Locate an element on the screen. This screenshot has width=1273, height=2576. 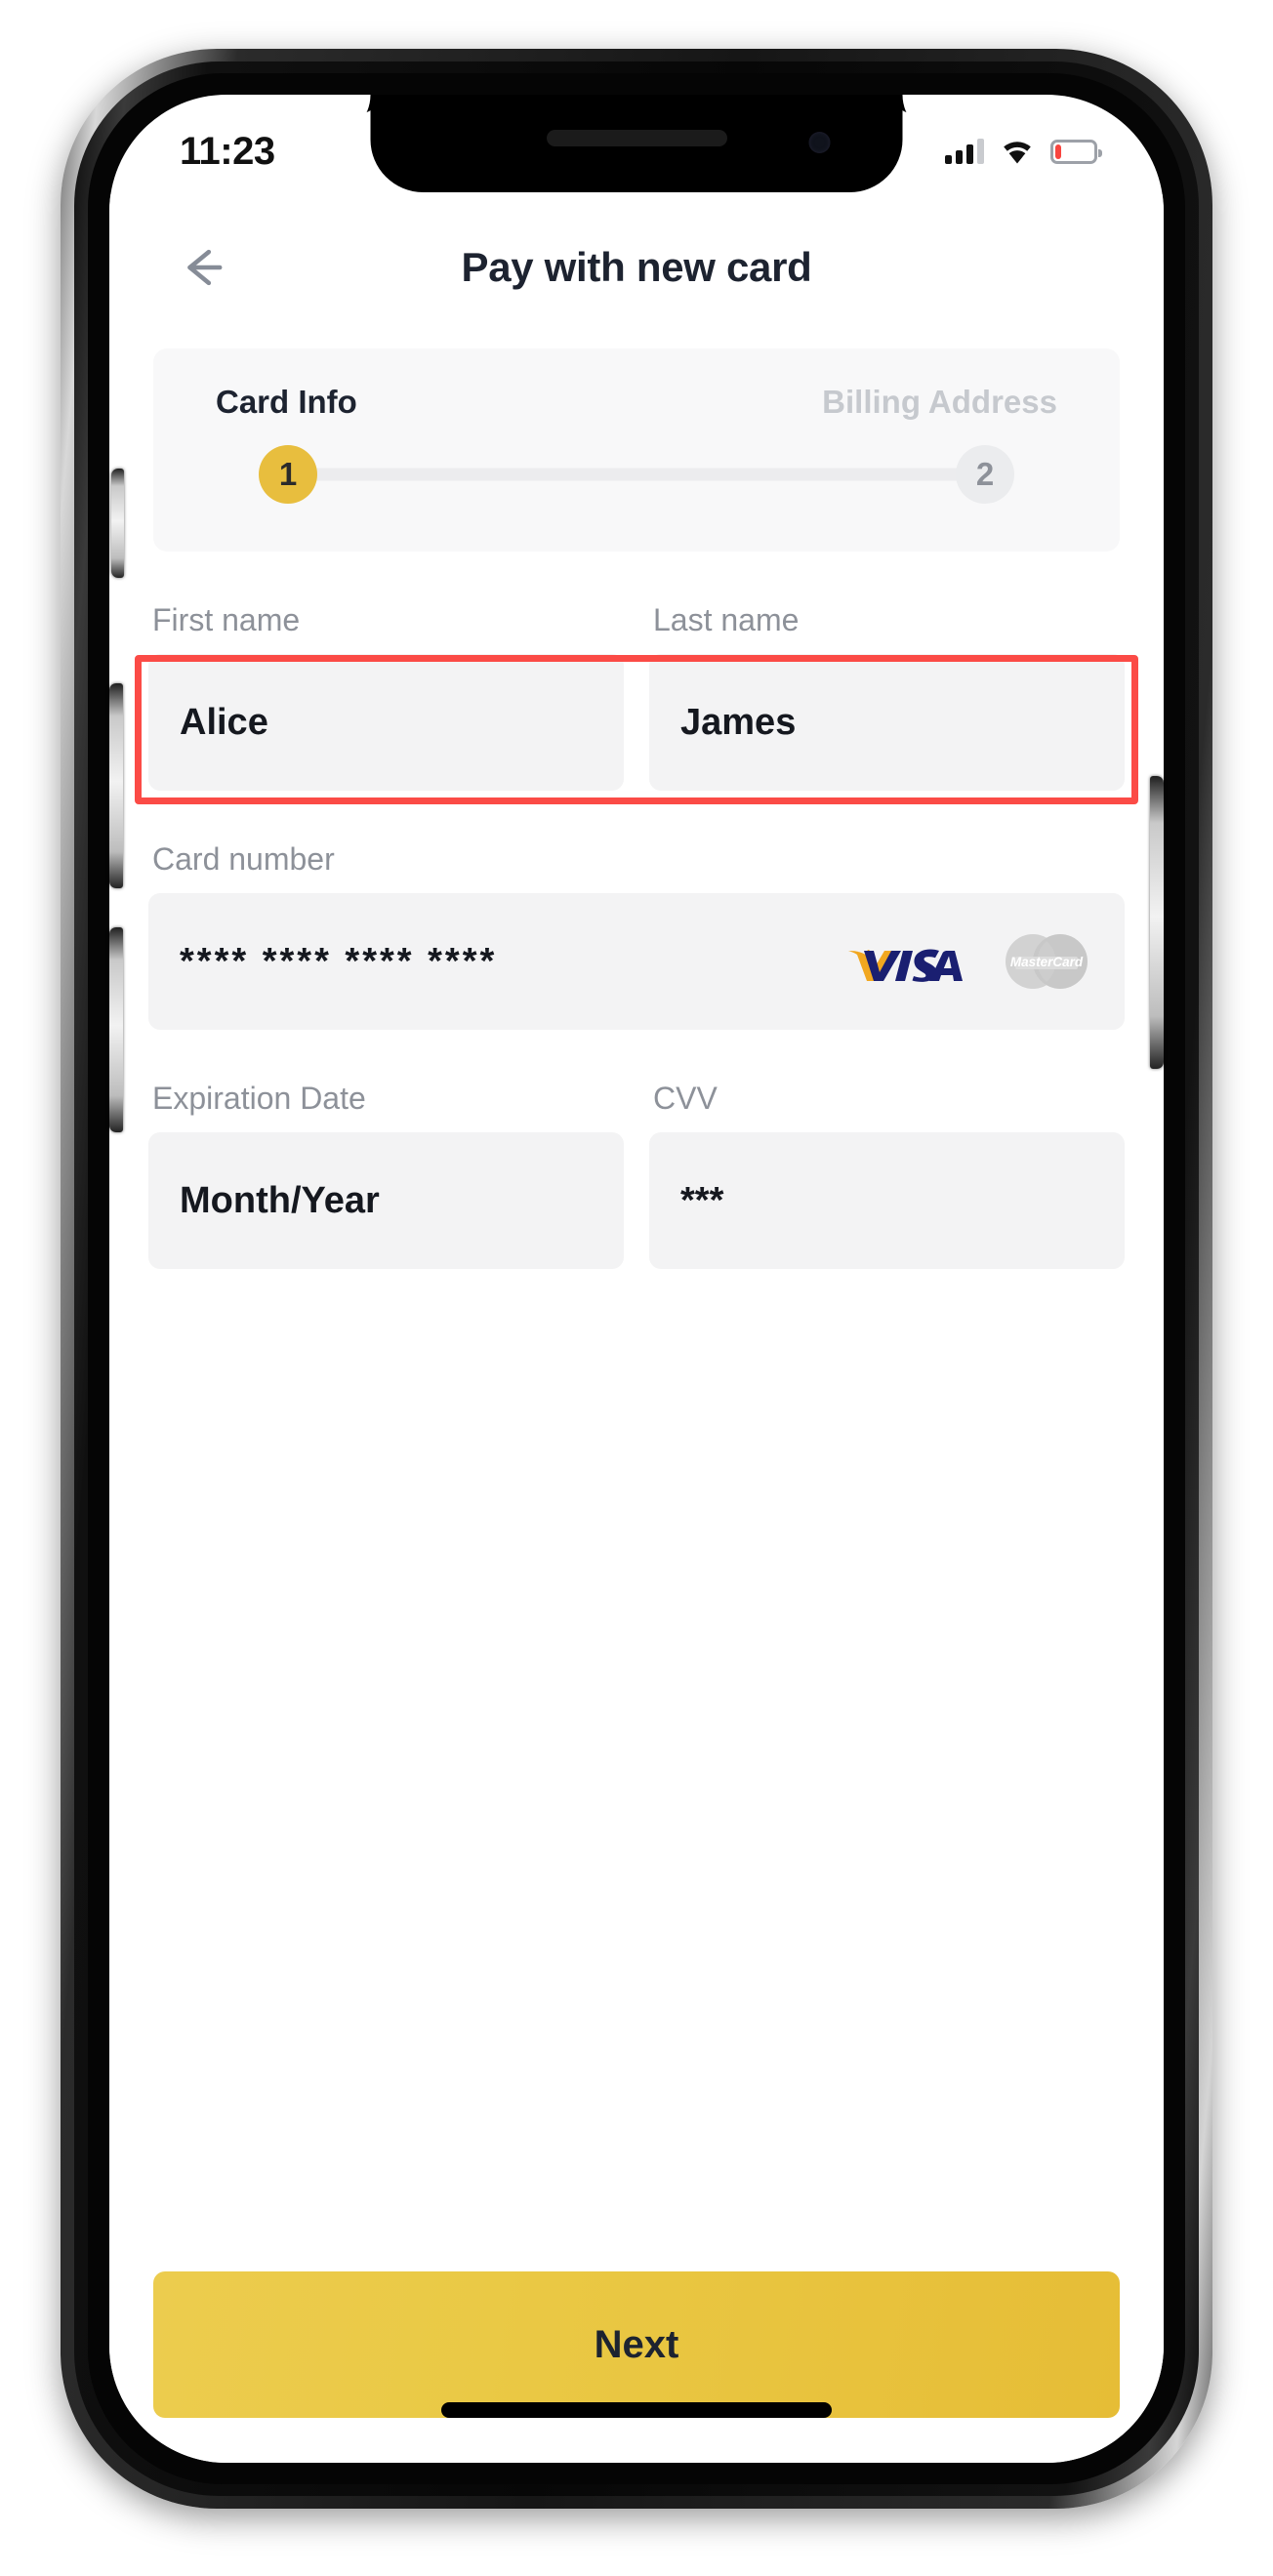
card-number-input: **** **** **** **** MasterCard is located at coordinates (636, 961).